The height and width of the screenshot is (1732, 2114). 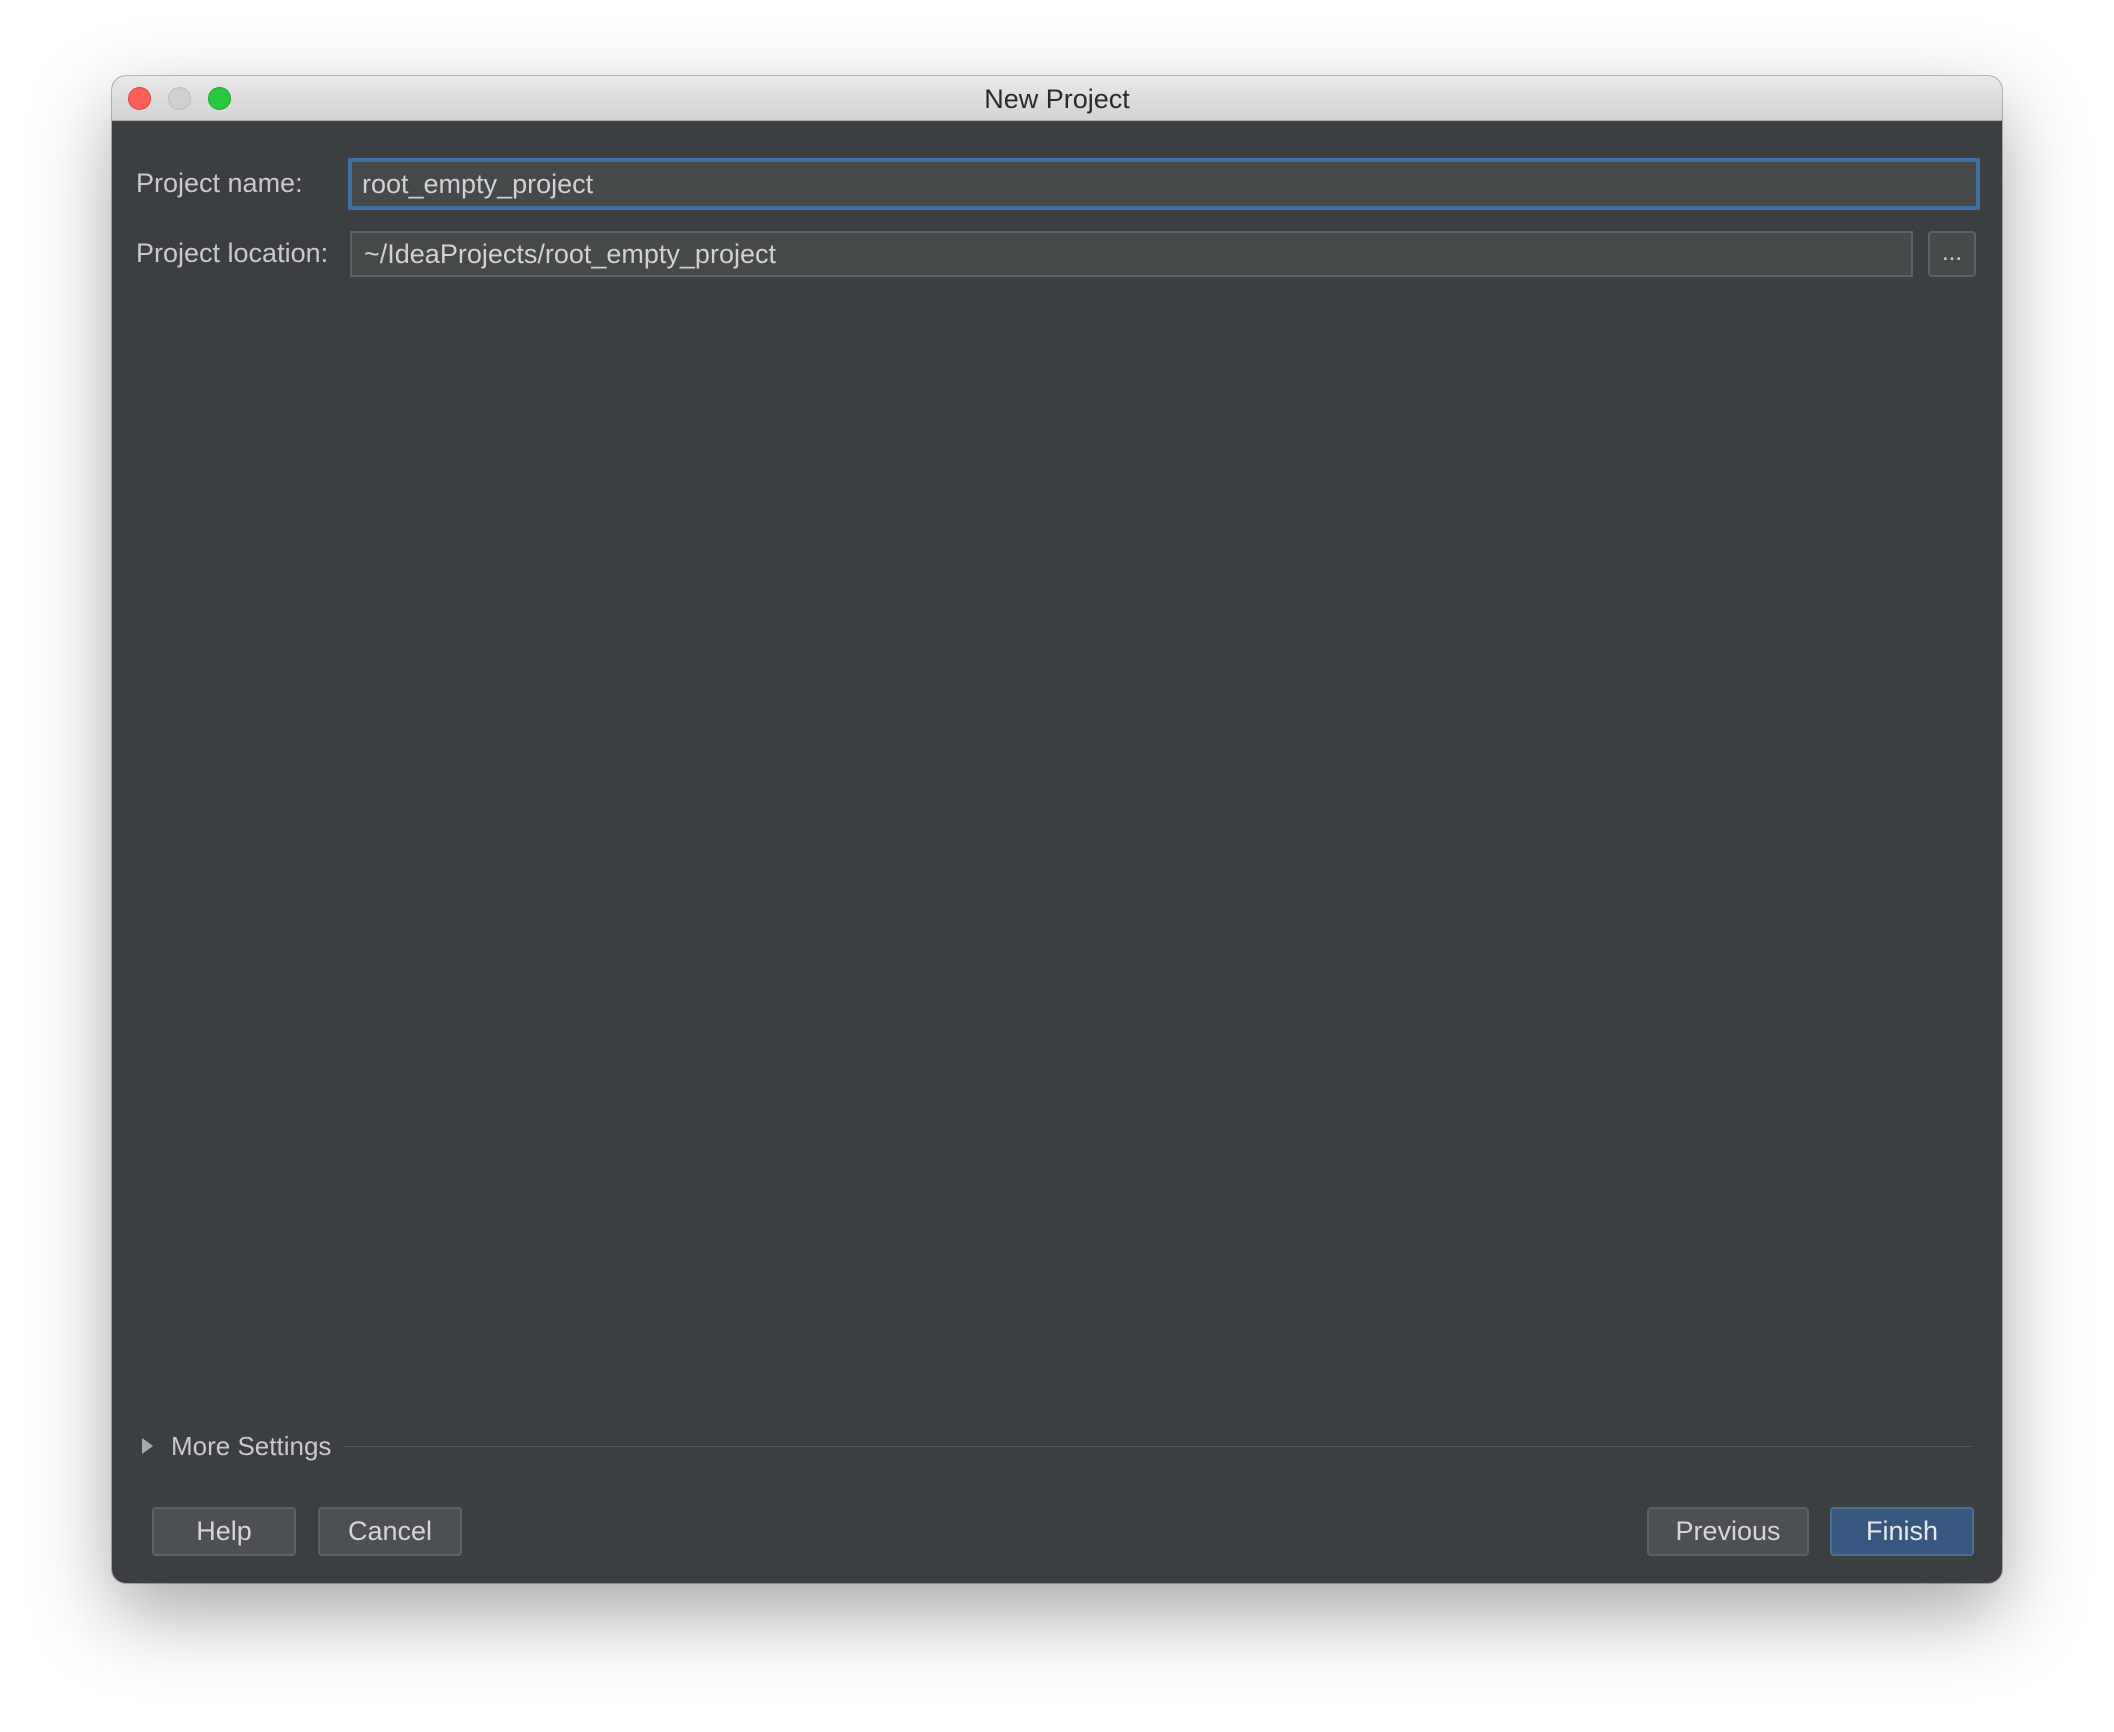 What do you see at coordinates (251, 1445) in the screenshot?
I see `more-settings-label: More Settings` at bounding box center [251, 1445].